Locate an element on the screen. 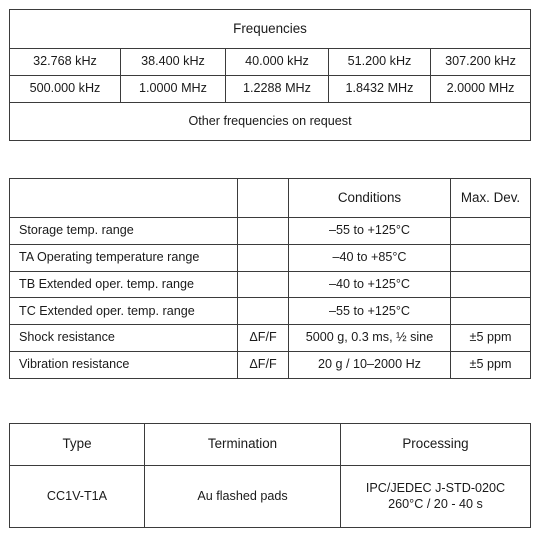 This screenshot has height=539, width=540. frequencies-footnote: Other frequencies on request is located at coordinates (270, 121).